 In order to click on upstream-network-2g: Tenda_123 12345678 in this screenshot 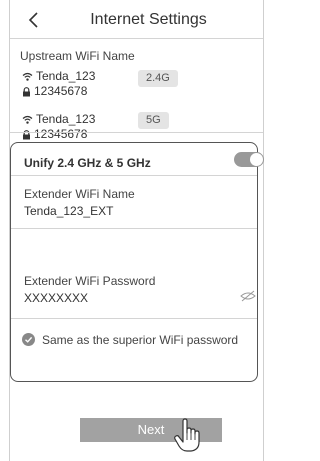, I will do `click(58, 84)`.